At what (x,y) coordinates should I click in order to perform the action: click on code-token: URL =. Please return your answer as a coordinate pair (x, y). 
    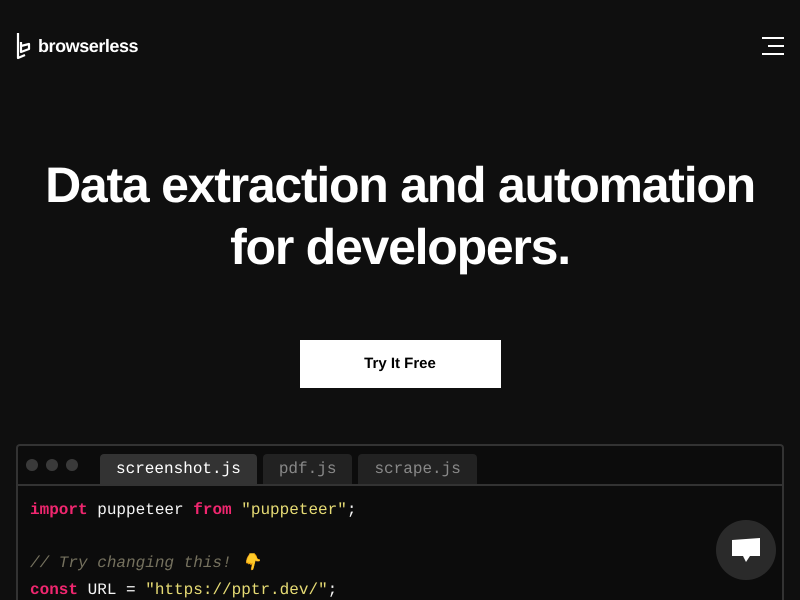
    Looking at the image, I should click on (111, 589).